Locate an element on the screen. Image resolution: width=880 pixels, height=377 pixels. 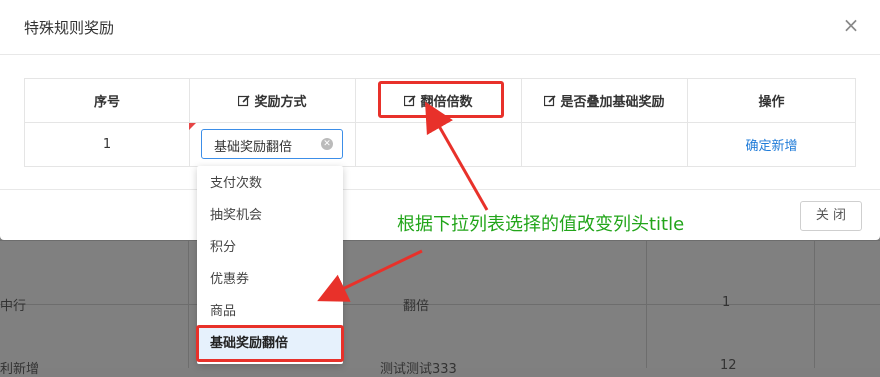
annotation-text: 根据下拉列表选择的值改变列头title is located at coordinates (541, 224).